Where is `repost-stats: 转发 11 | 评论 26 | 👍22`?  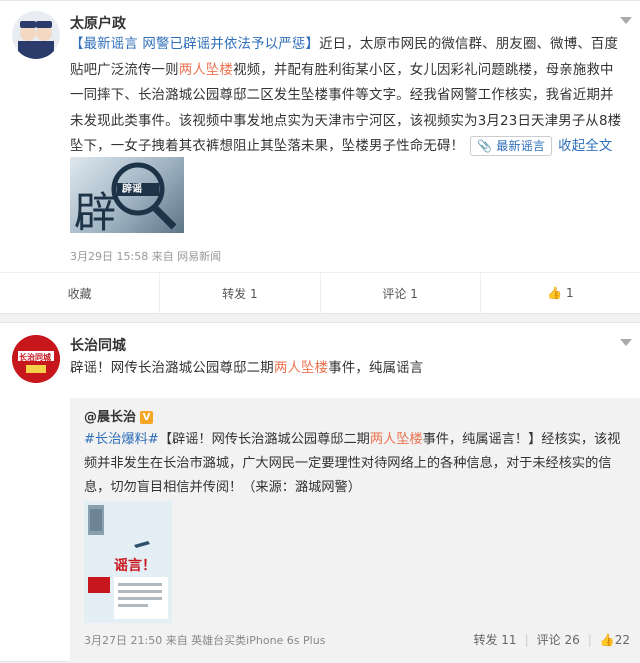
repost-stats: 转发 11 | 评论 26 | 👍22 is located at coordinates (551, 640).